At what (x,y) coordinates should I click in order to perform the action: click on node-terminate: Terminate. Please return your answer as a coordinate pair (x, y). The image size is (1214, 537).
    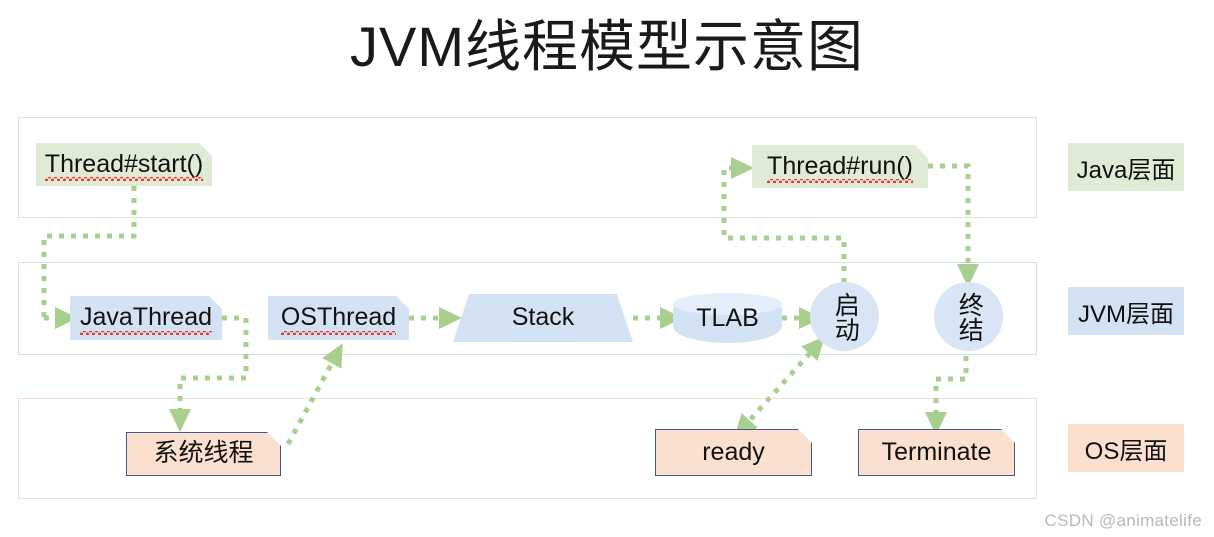
    Looking at the image, I should click on (936, 452).